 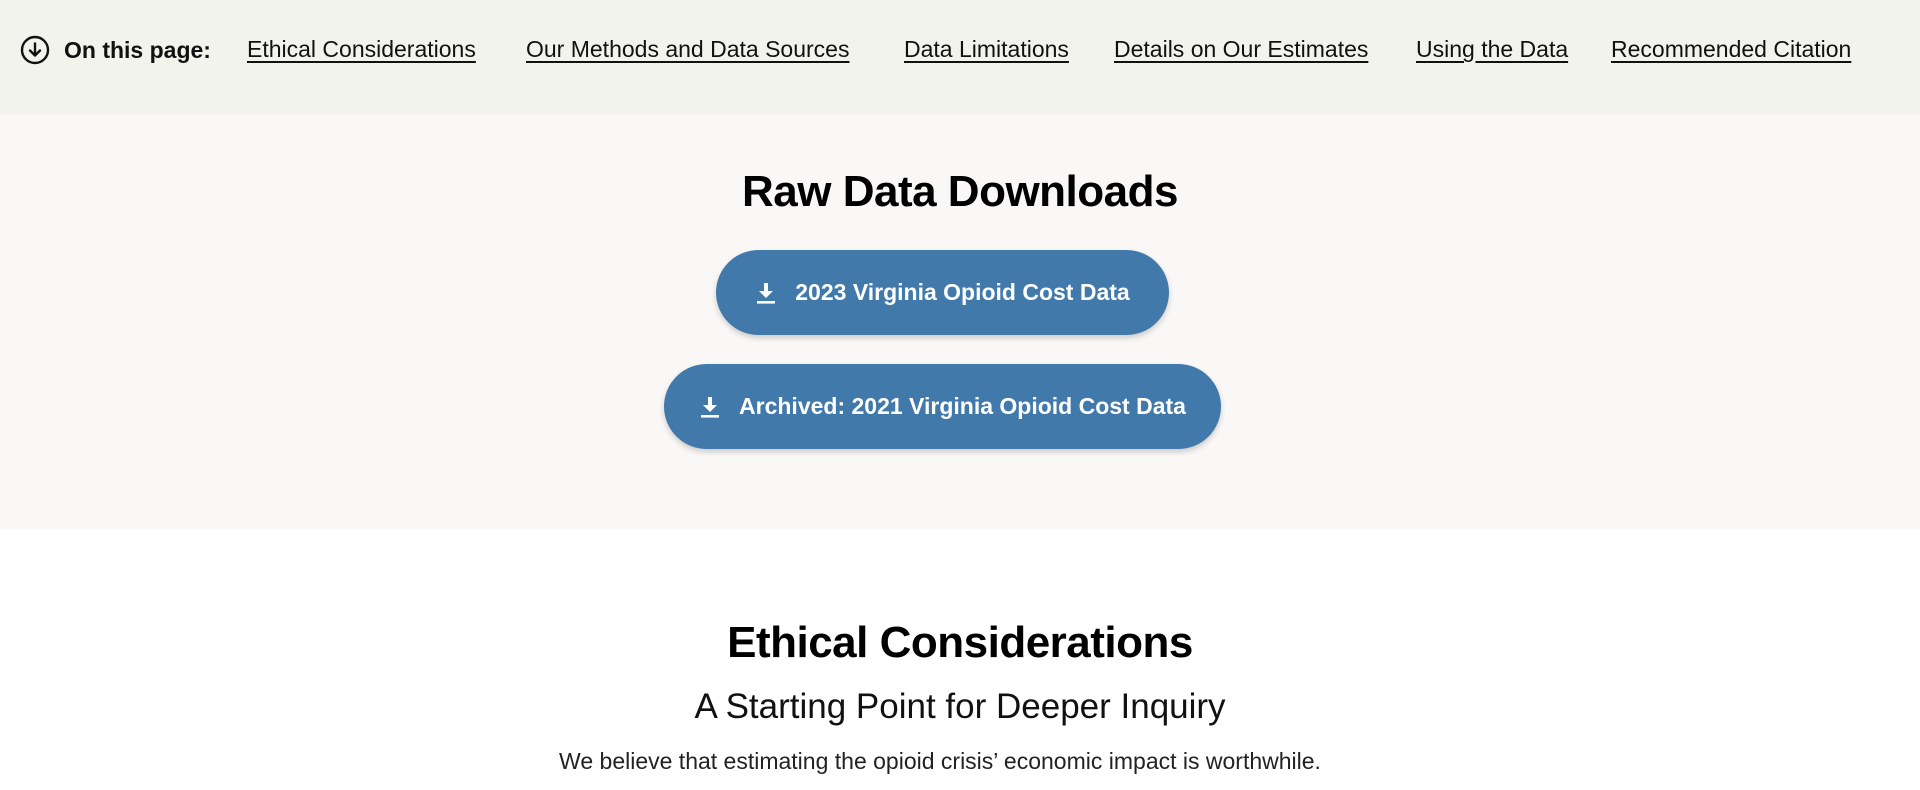 I want to click on nav-link-methods-and-data-sources: Our Methods and Data Sources, so click(x=687, y=49).